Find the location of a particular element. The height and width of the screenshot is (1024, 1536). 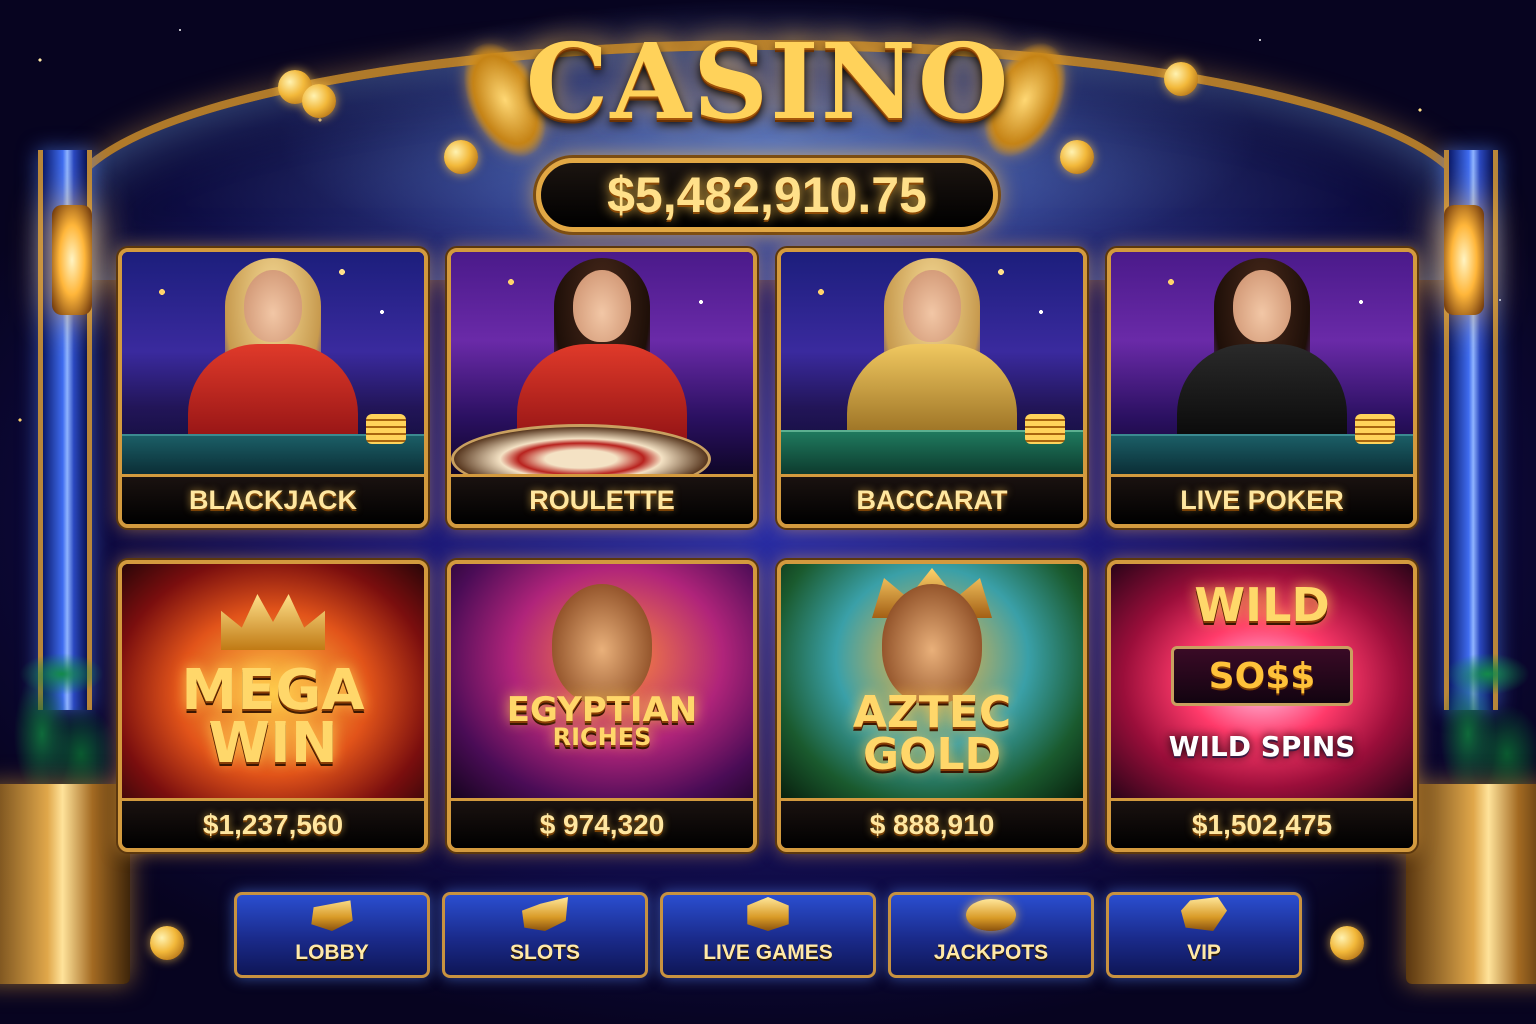

casino-logo: CASINO is located at coordinates (768, 81).